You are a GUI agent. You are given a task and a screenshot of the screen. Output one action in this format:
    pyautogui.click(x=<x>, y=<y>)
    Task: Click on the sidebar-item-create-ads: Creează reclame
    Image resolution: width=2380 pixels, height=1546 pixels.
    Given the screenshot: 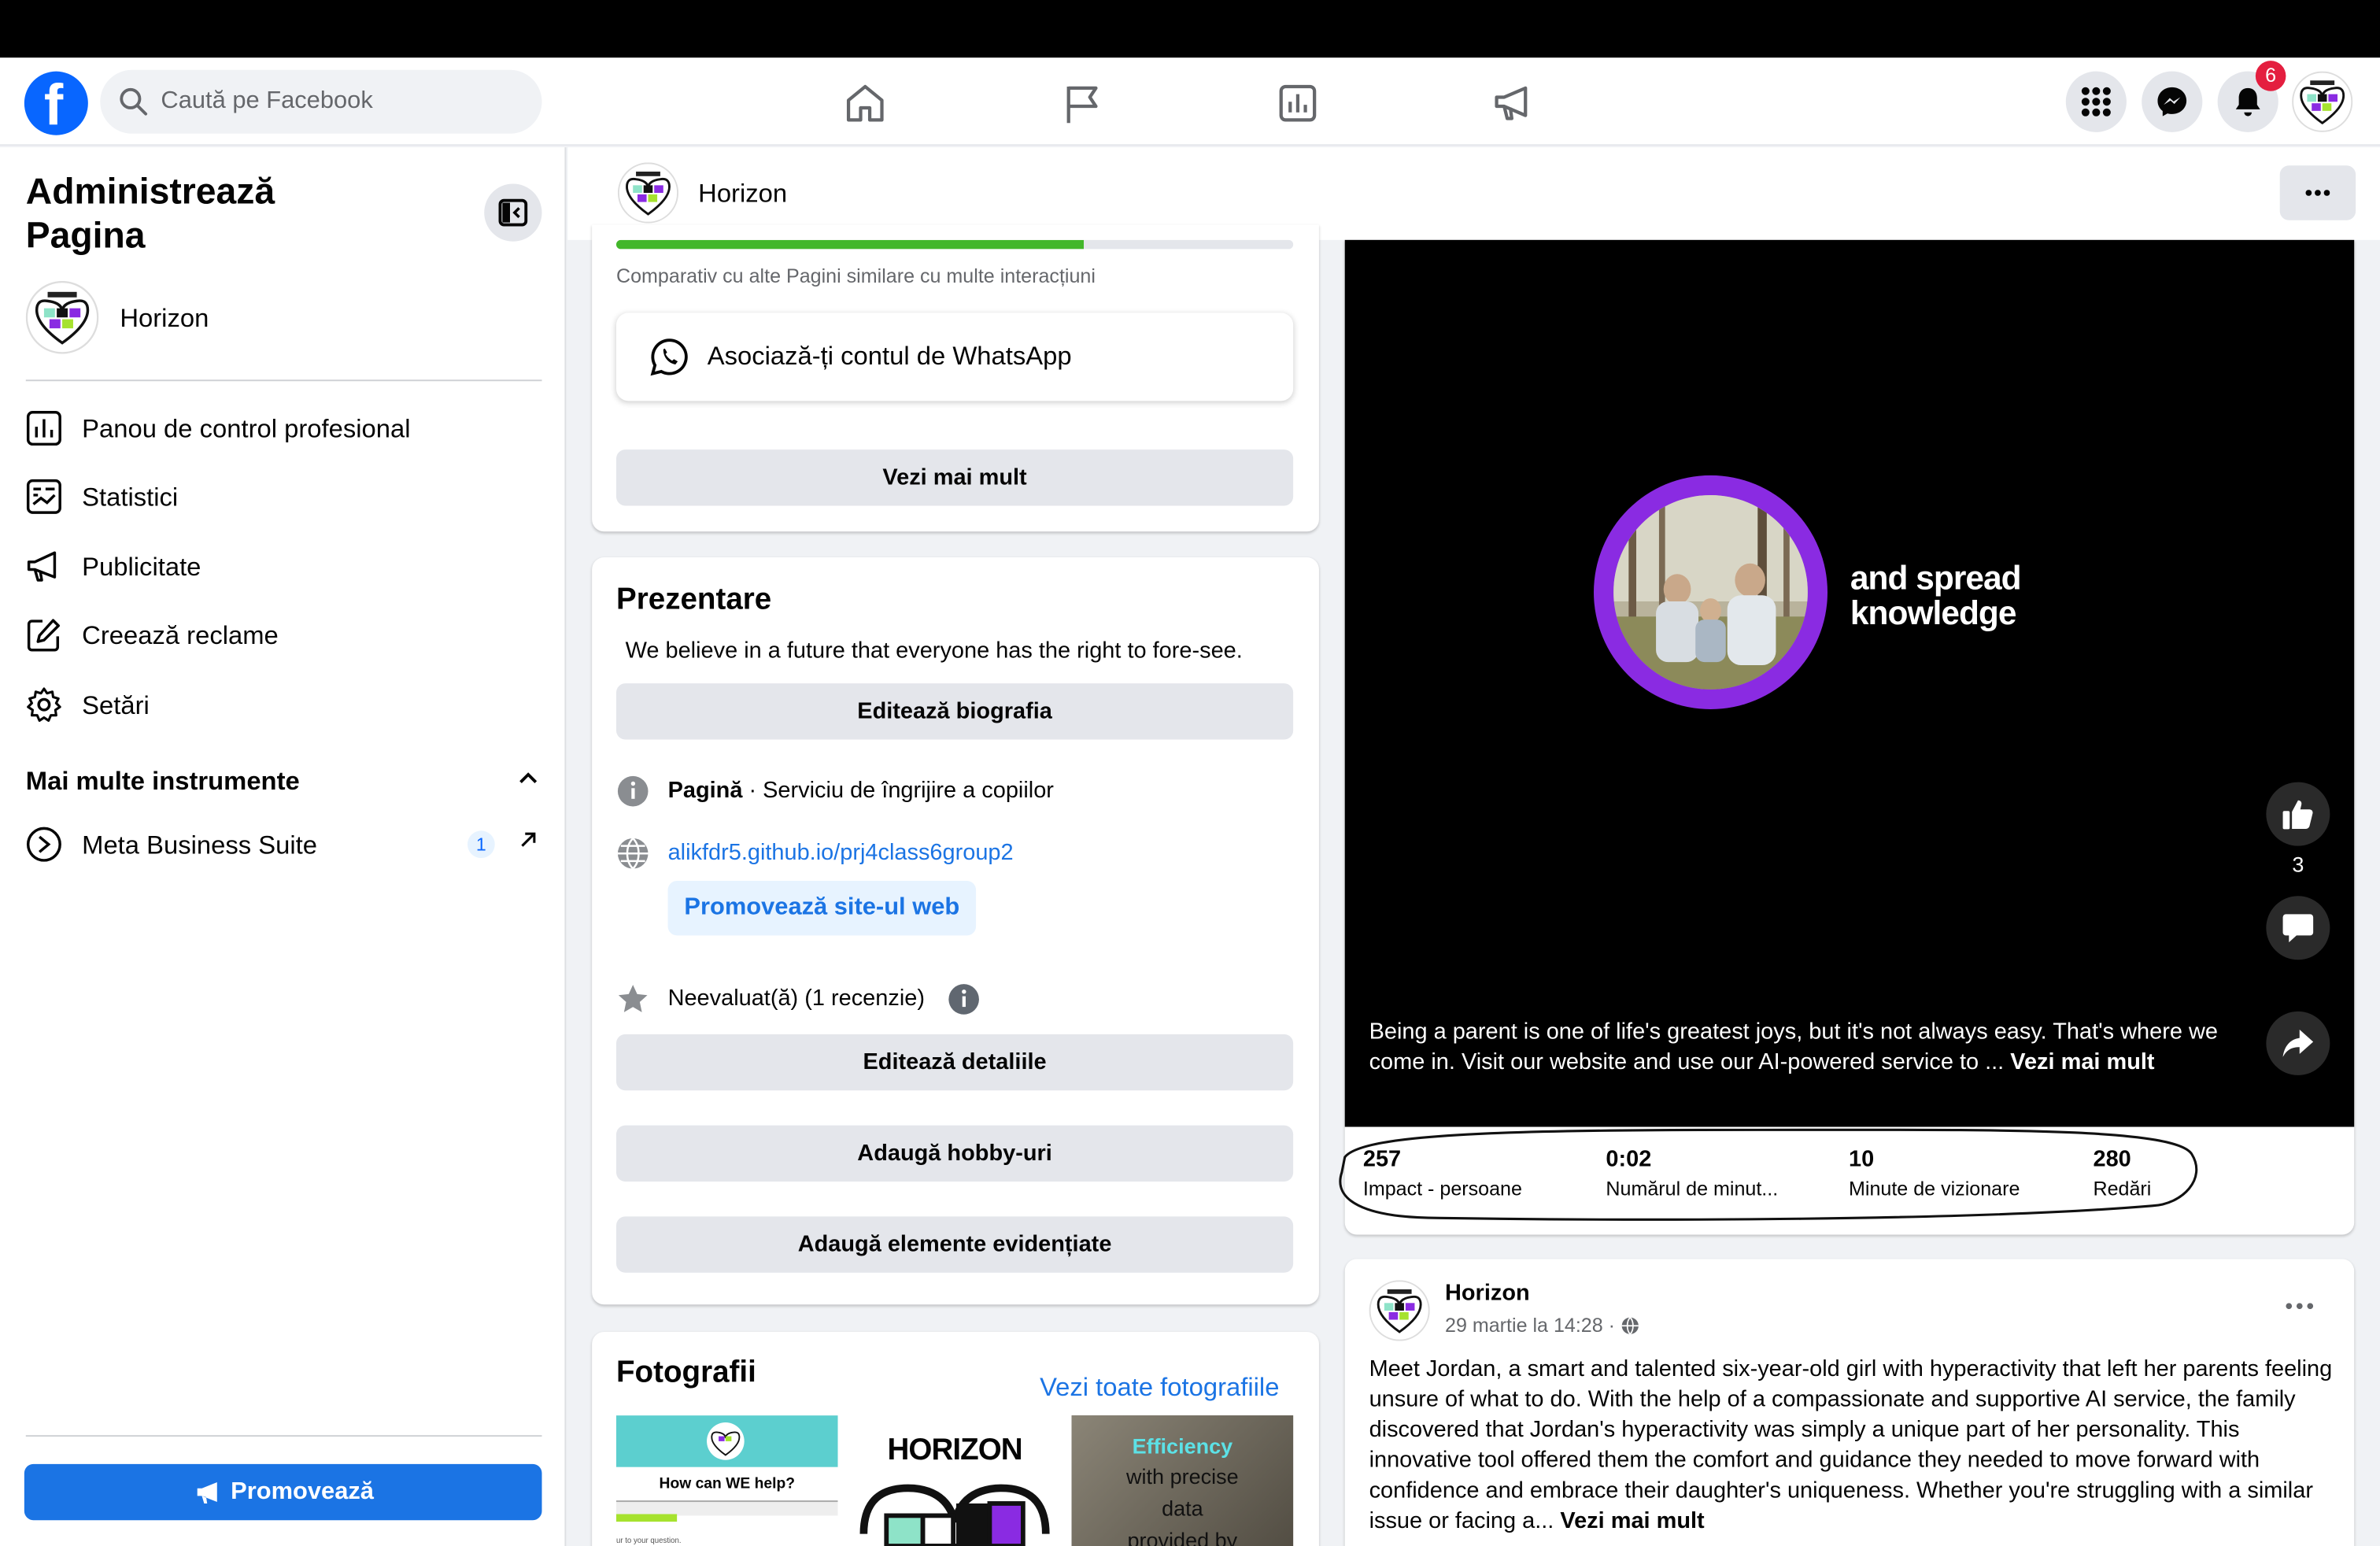 What is the action you would take?
    pyautogui.click(x=284, y=636)
    